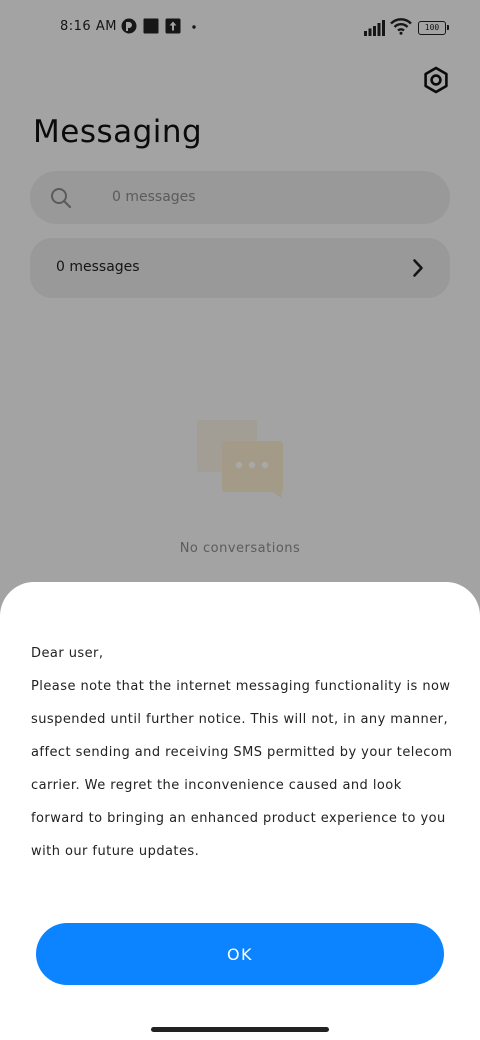 This screenshot has height=1040, width=480. Describe the element at coordinates (240, 1029) in the screenshot. I see `home-indicator` at that location.